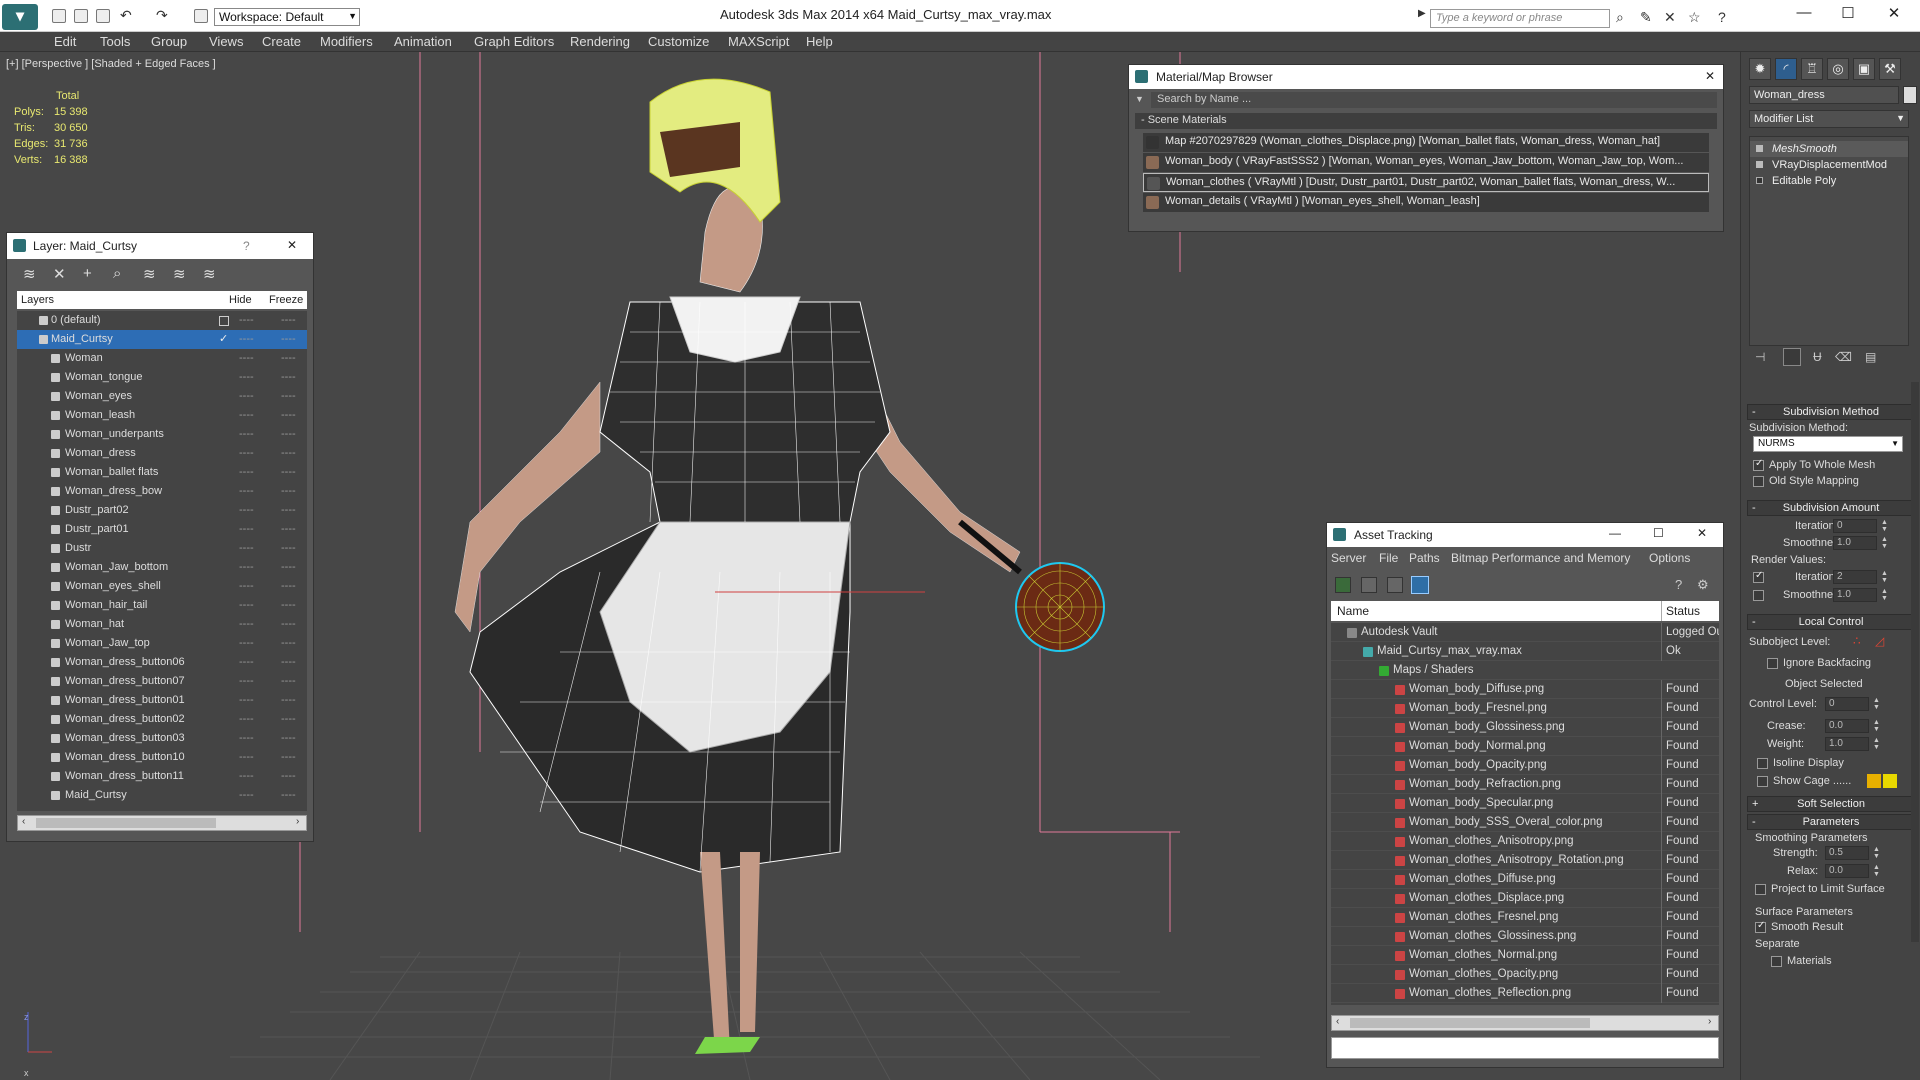 The image size is (1920, 1080). What do you see at coordinates (1831, 412) in the screenshot?
I see `subdivision-method-rollout: - Subdivision Method` at bounding box center [1831, 412].